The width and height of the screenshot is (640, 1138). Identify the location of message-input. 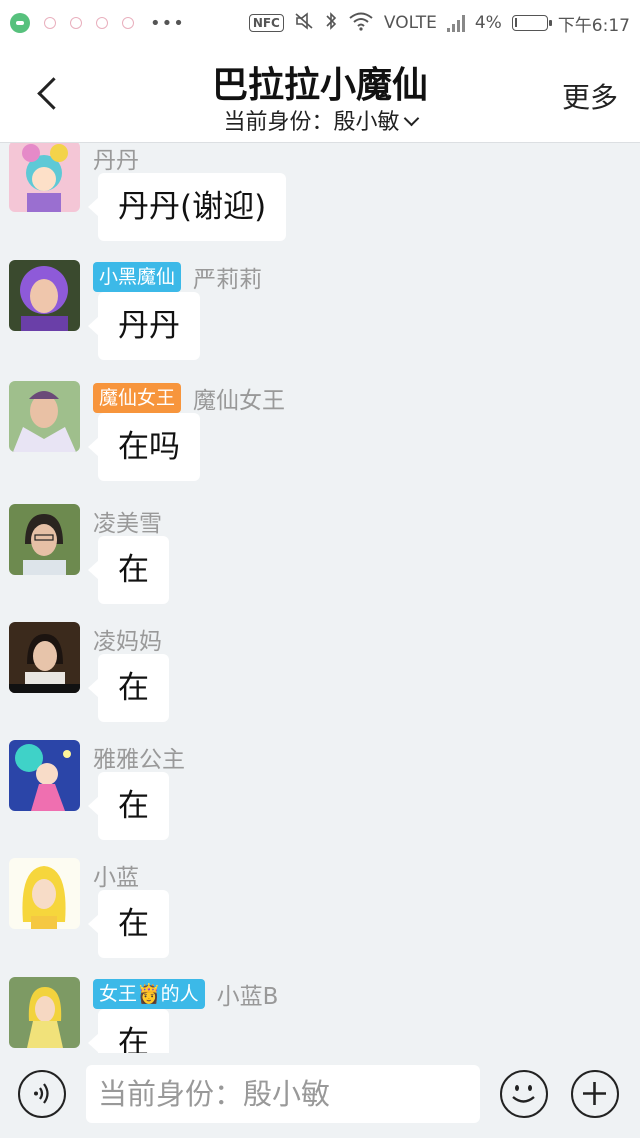
(283, 1094).